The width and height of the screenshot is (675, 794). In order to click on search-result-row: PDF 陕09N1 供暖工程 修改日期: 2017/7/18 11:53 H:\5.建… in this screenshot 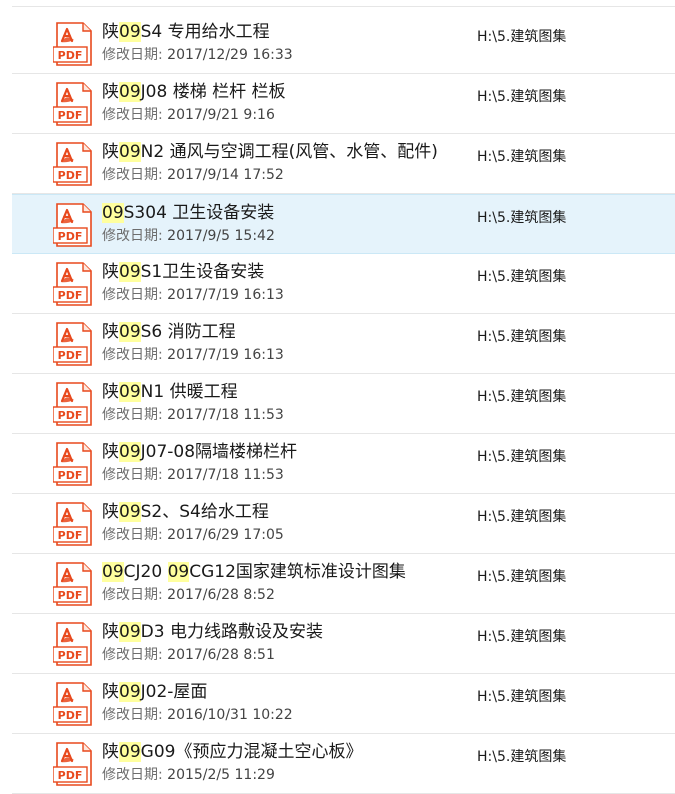, I will do `click(343, 404)`.